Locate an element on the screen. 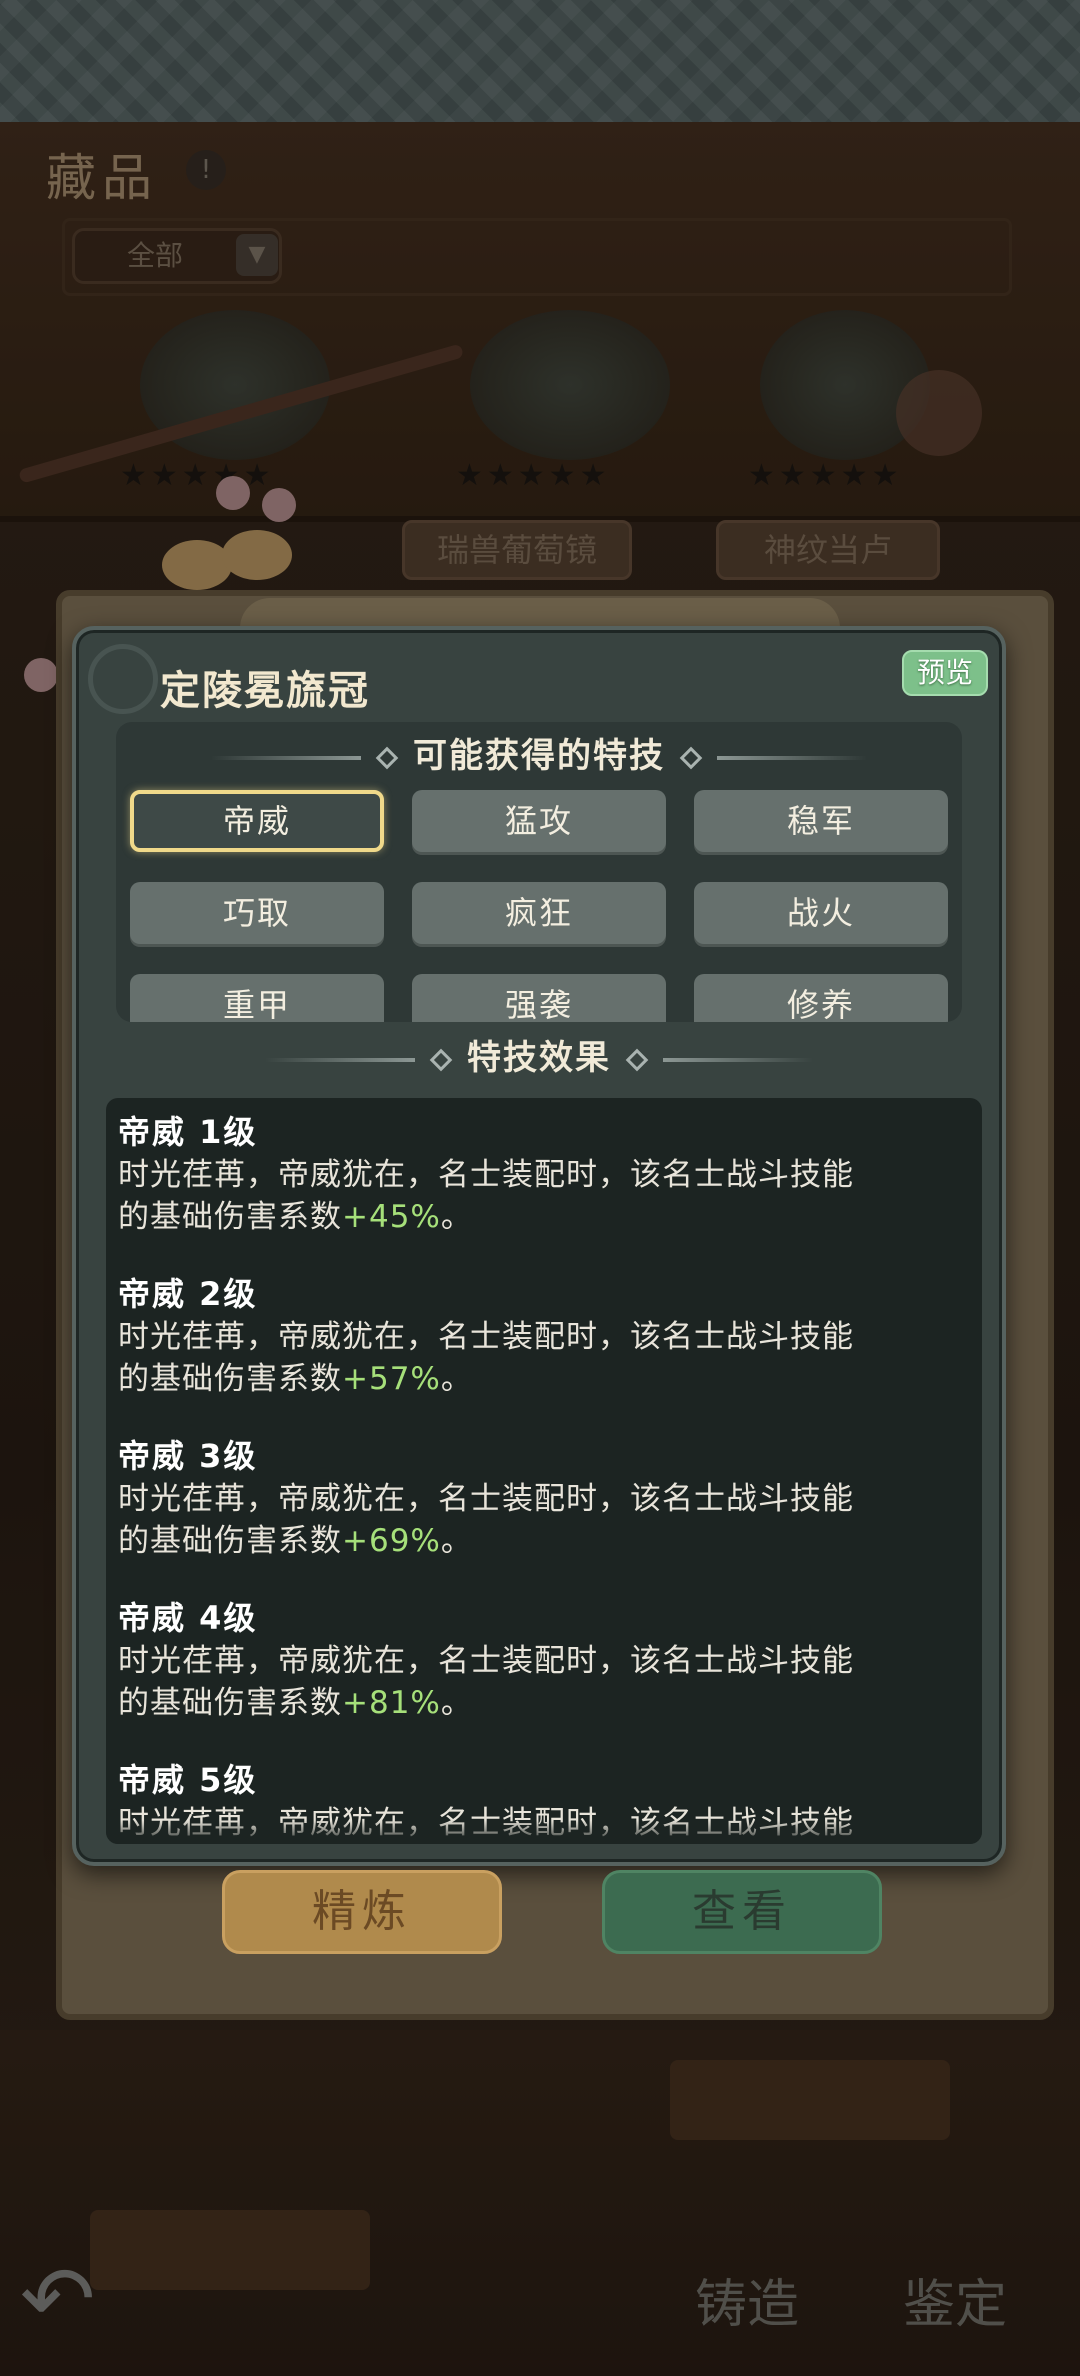 The height and width of the screenshot is (2376, 1080). effect-desc-line: 的基础伤害系数+57%。 is located at coordinates (543, 1379).